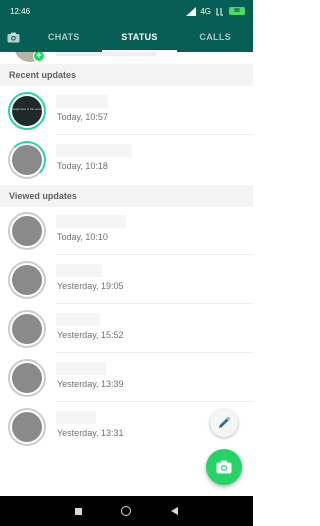  What do you see at coordinates (219, 11) in the screenshot?
I see `wifi-off-icon` at bounding box center [219, 11].